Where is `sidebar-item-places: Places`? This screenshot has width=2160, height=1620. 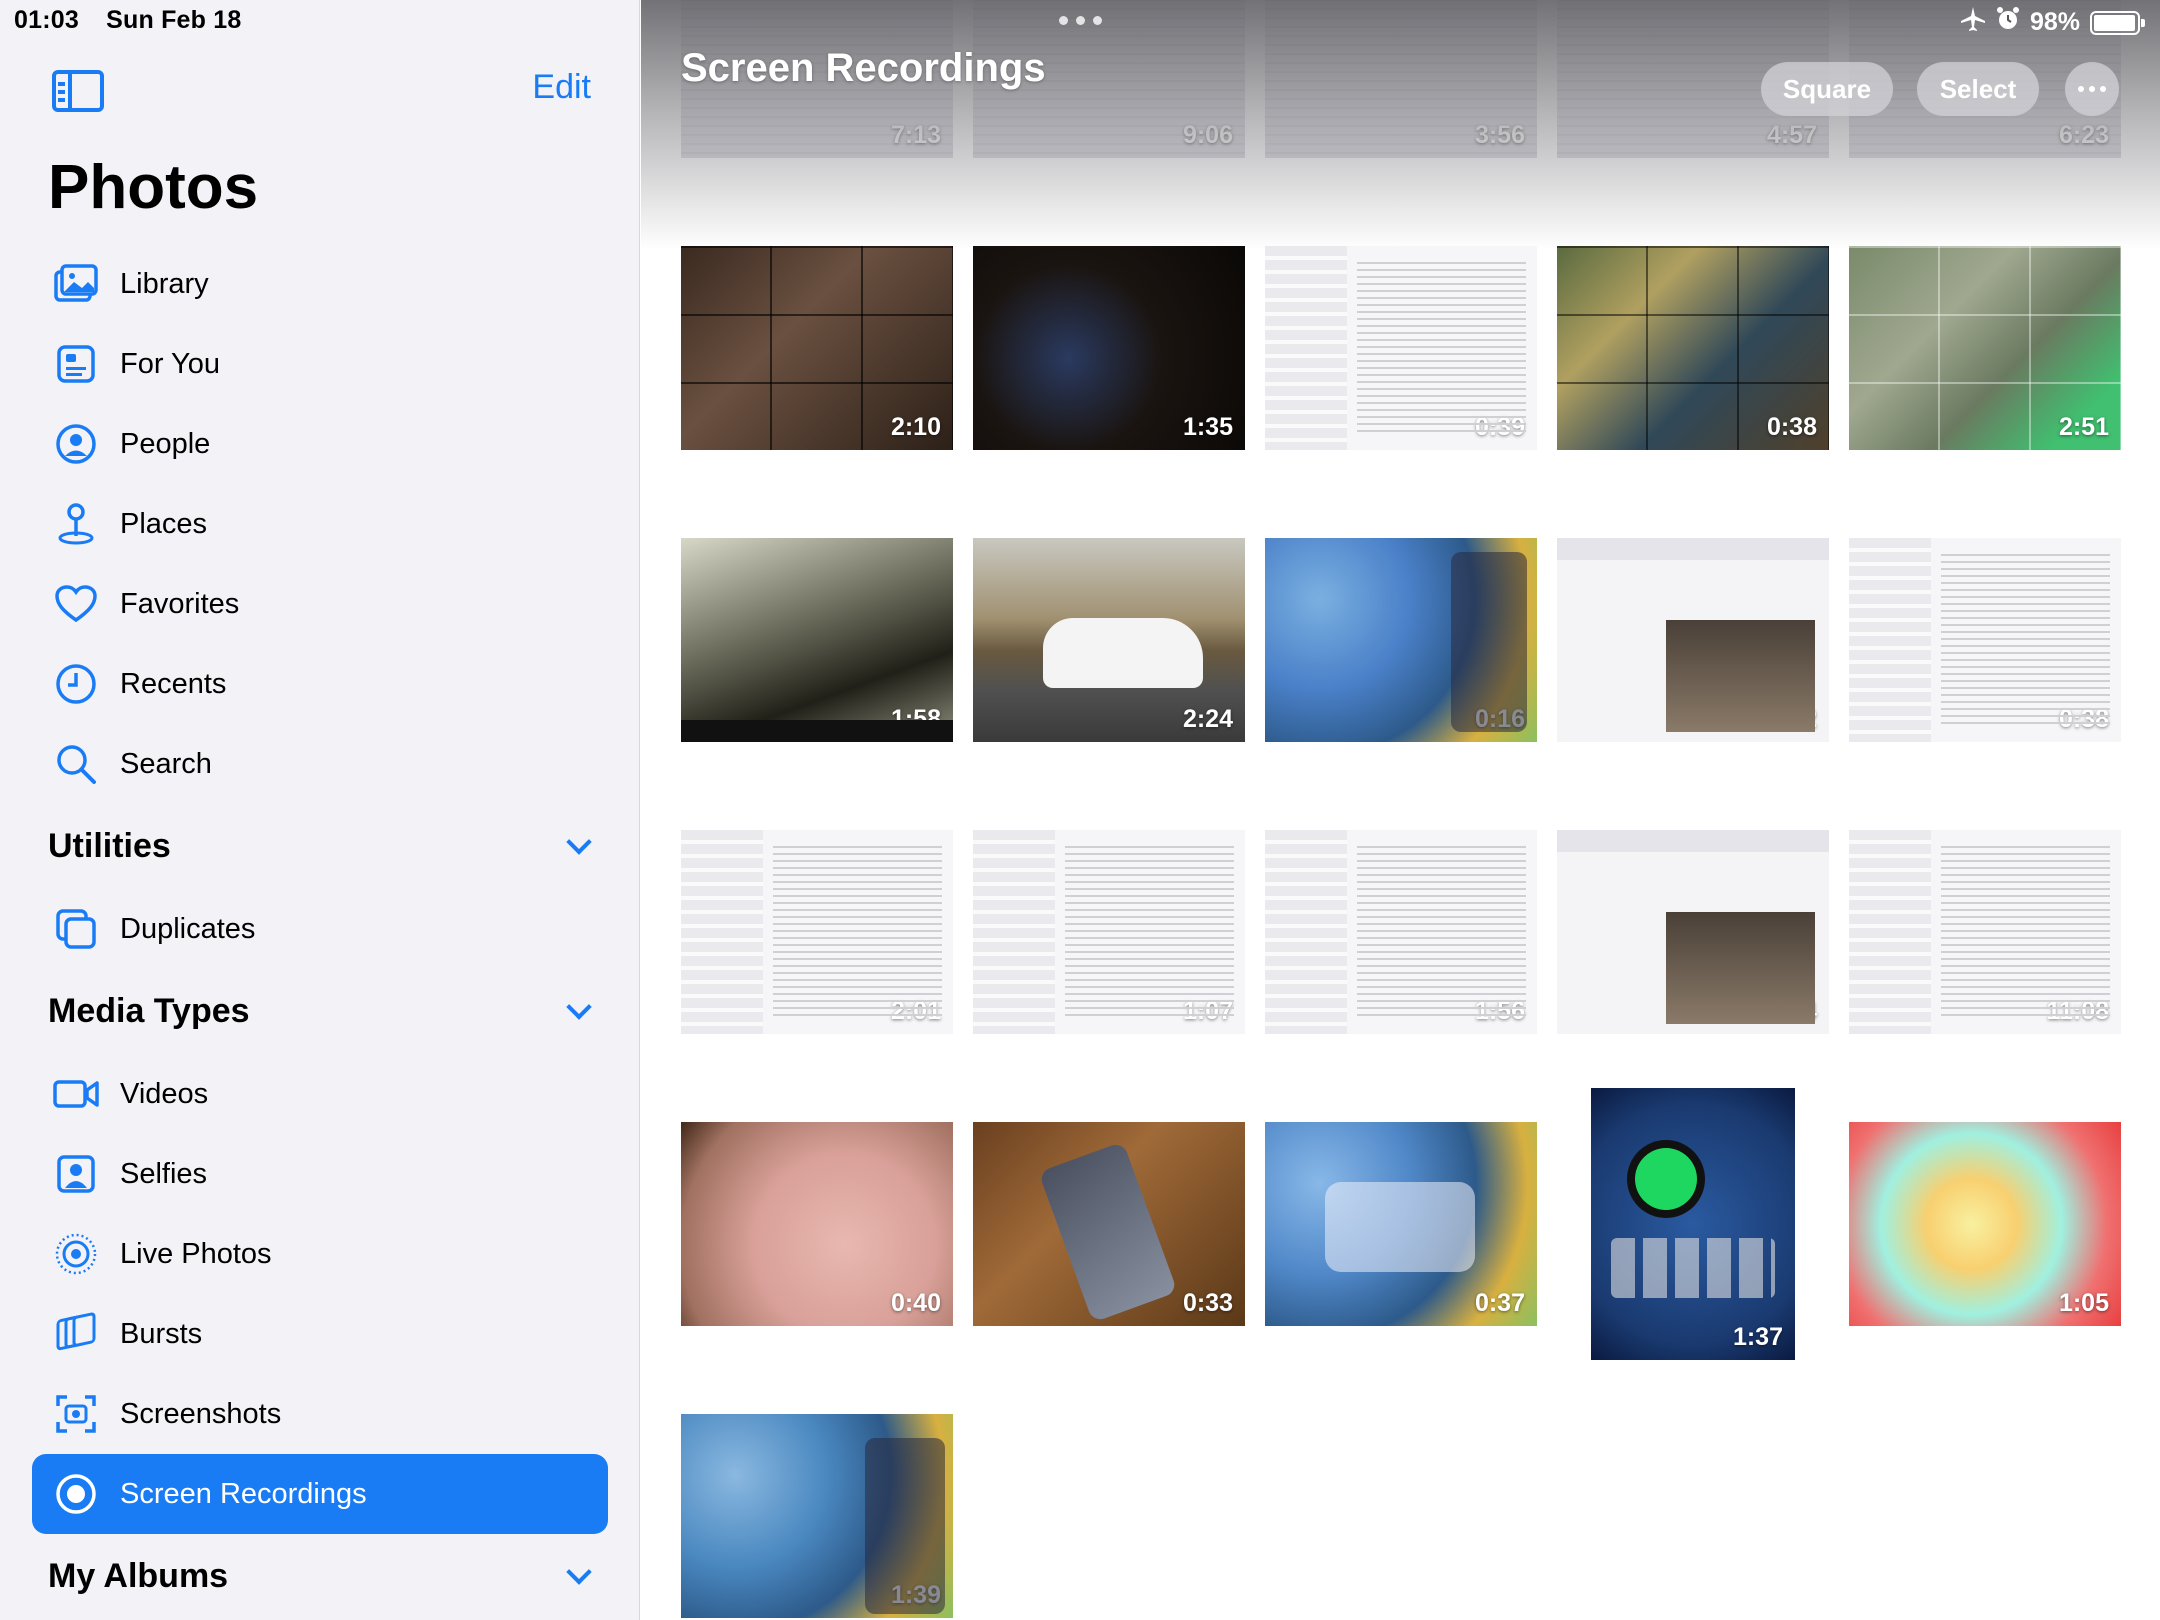 sidebar-item-places: Places is located at coordinates (320, 524).